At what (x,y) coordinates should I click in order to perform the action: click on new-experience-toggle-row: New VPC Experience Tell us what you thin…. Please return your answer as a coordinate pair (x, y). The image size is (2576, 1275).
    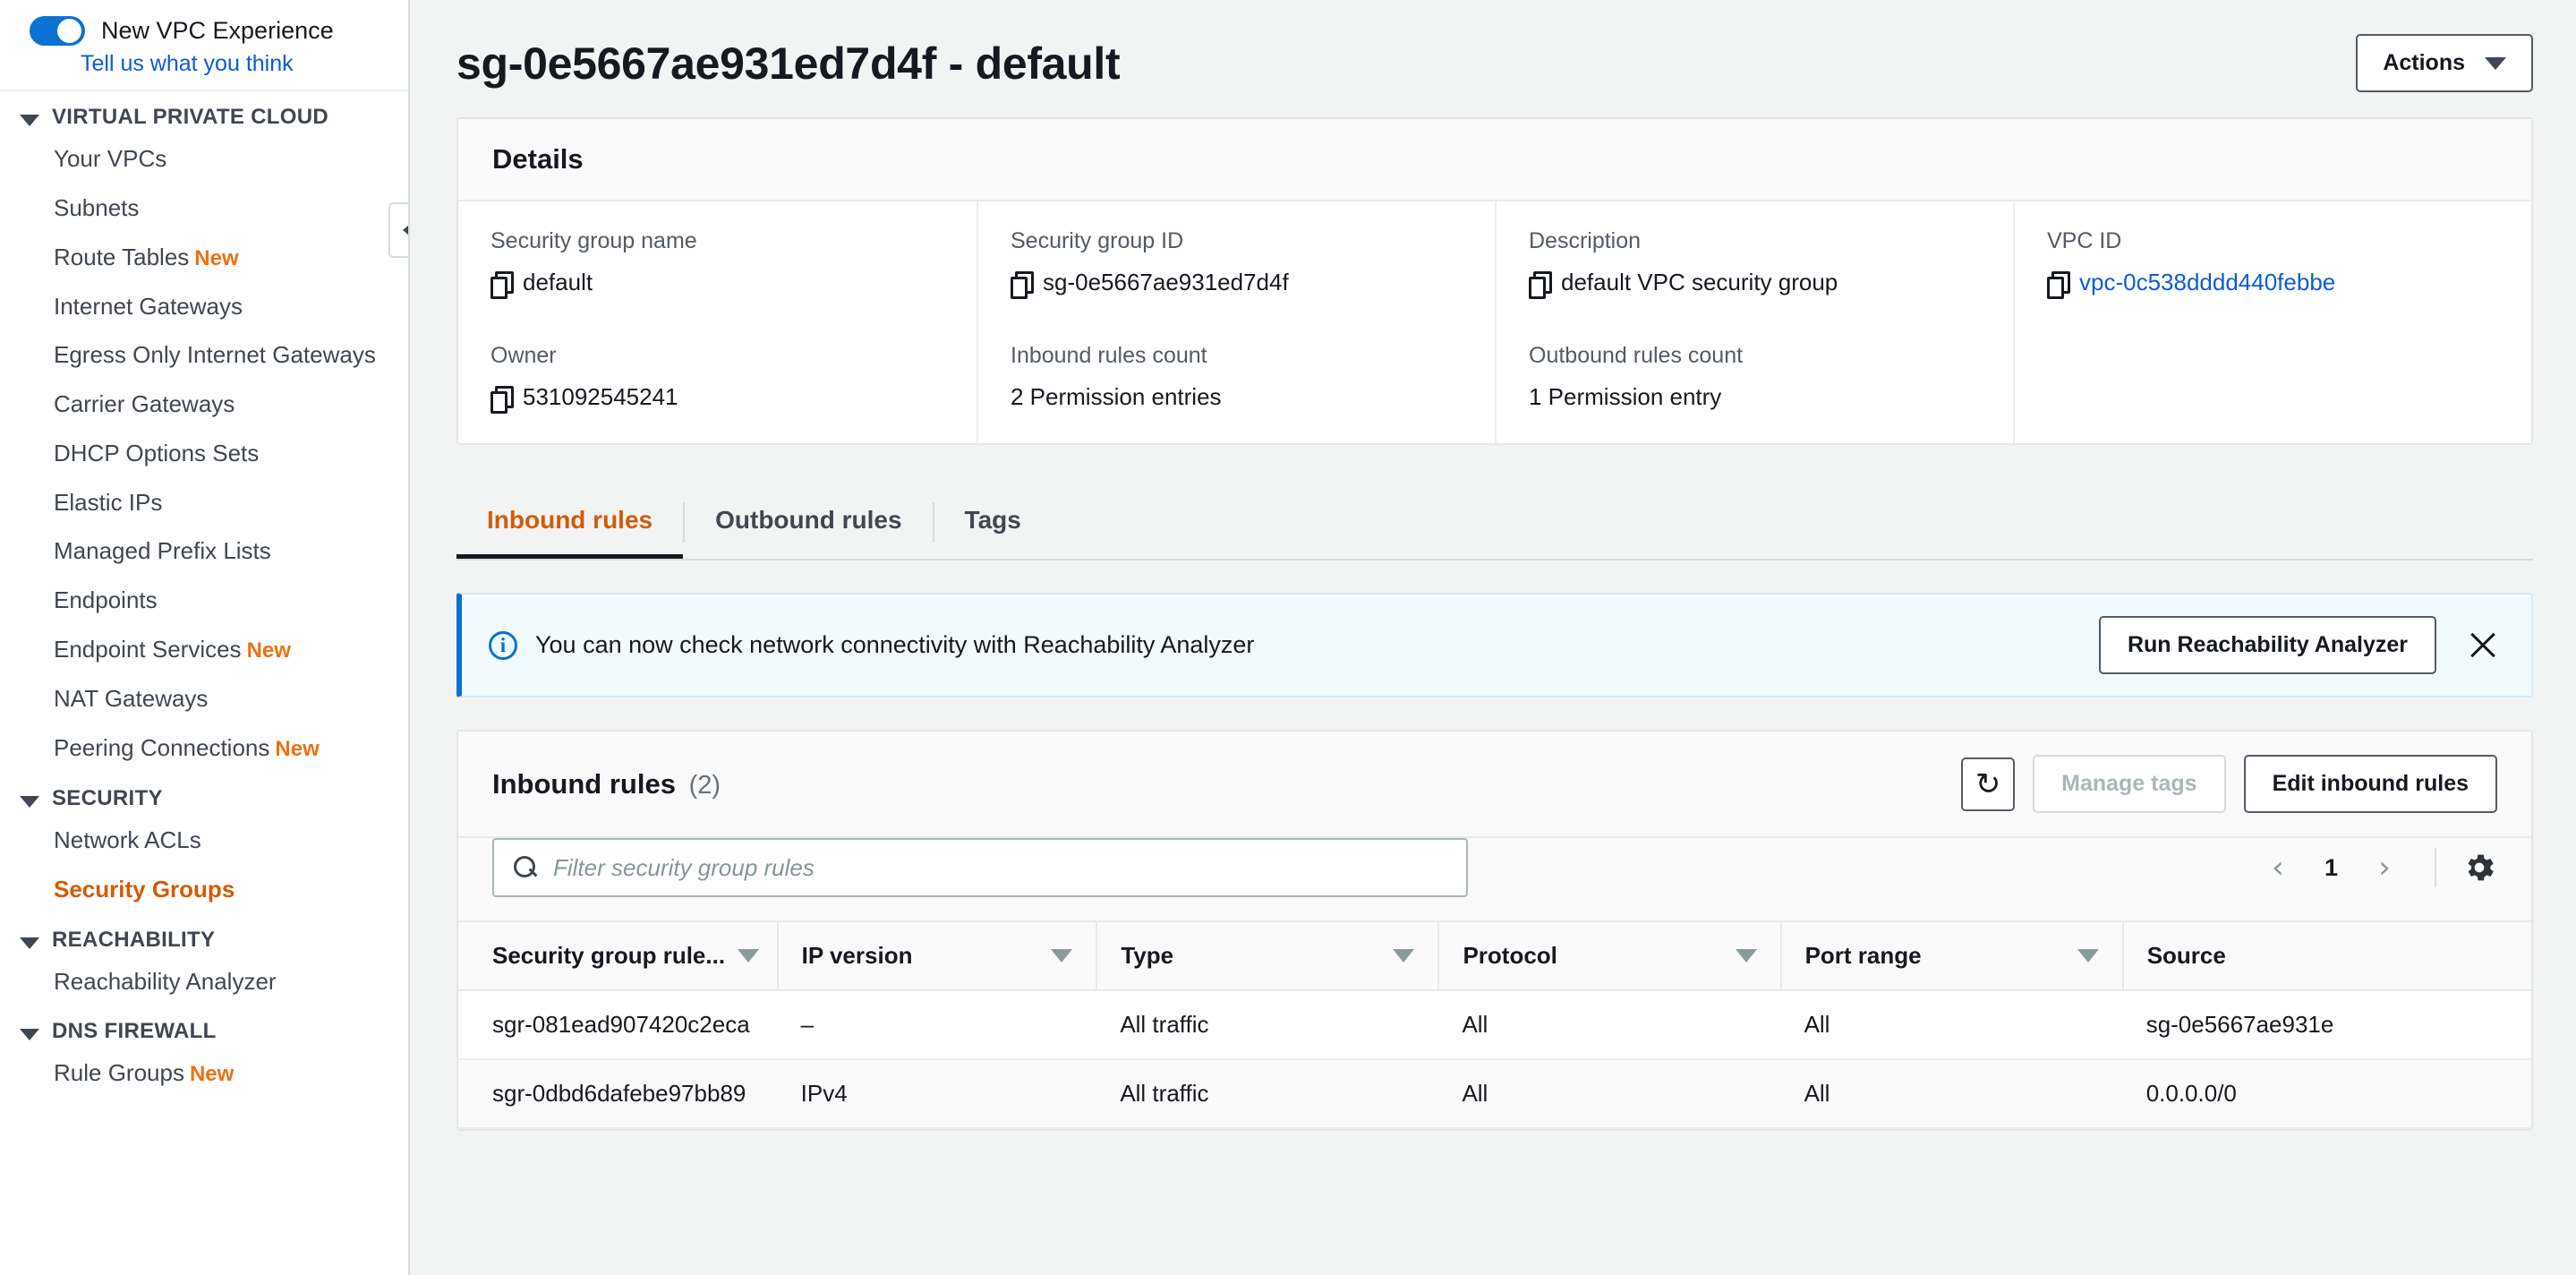
    Looking at the image, I should click on (204, 45).